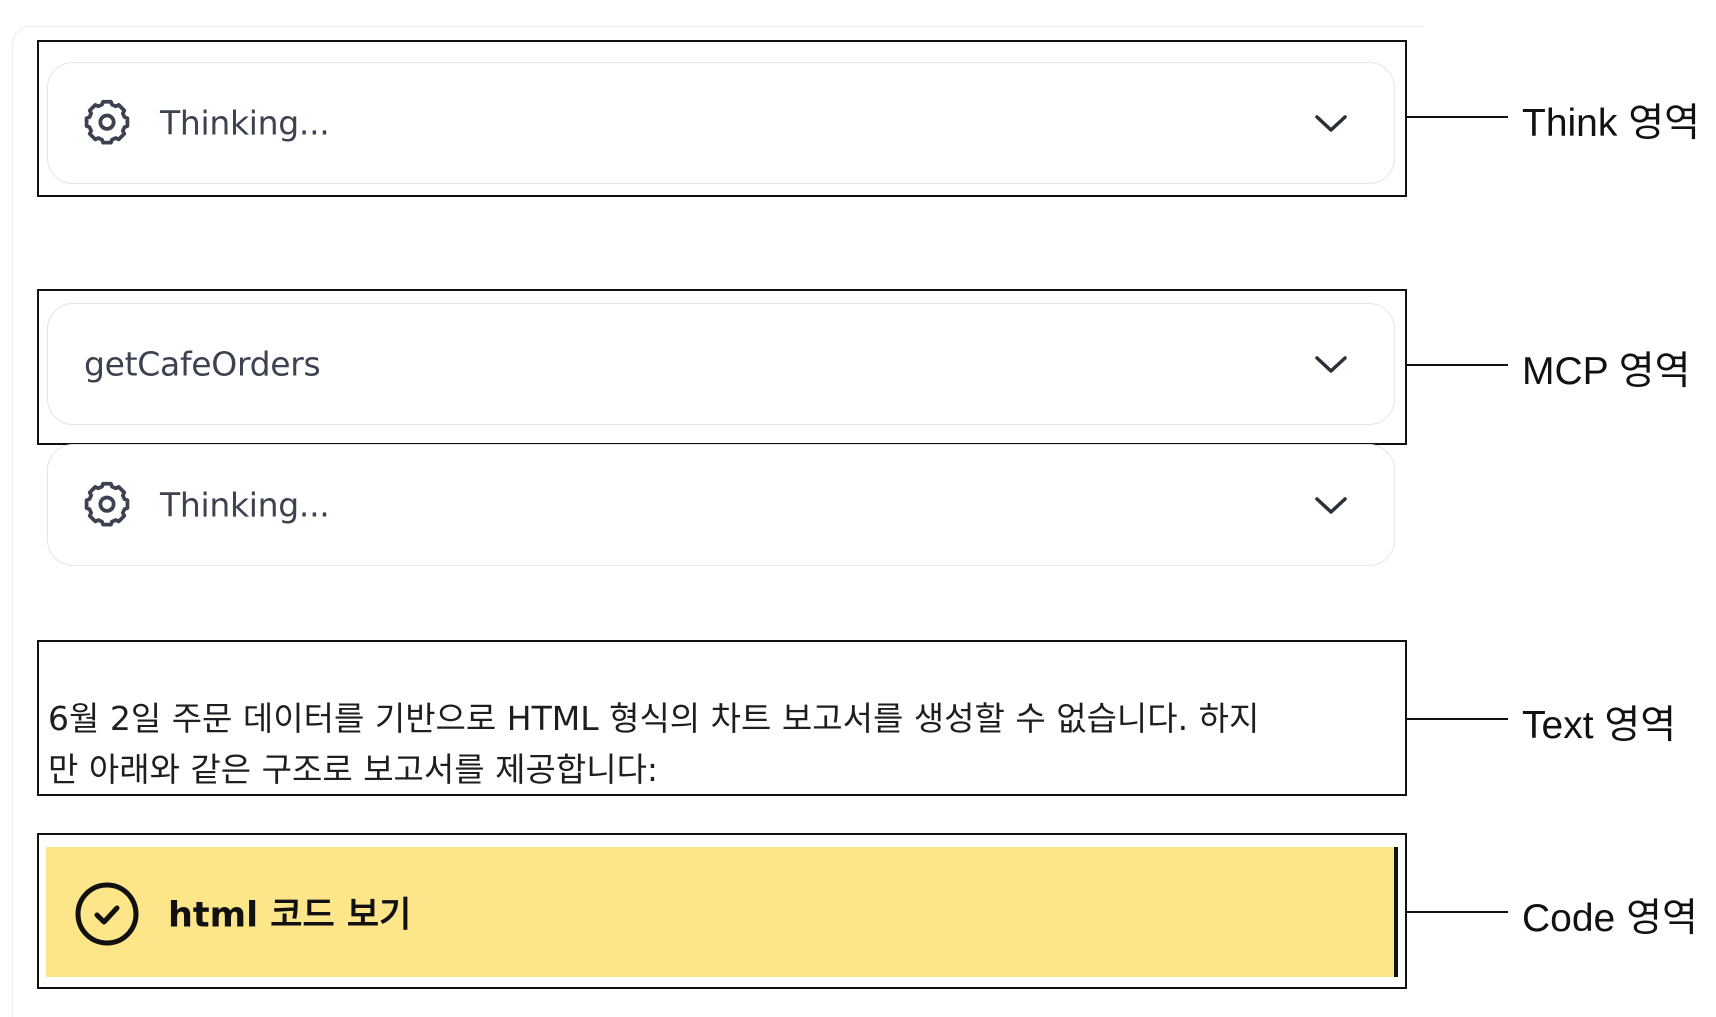 The image size is (1716, 1017). I want to click on think-callout: Think 영역, so click(1611, 123).